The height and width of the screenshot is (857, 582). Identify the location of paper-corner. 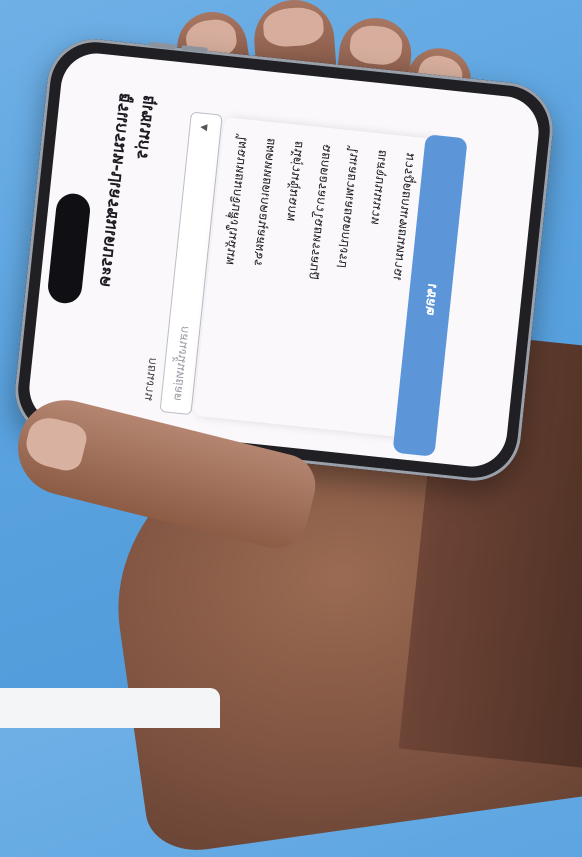
(110, 708).